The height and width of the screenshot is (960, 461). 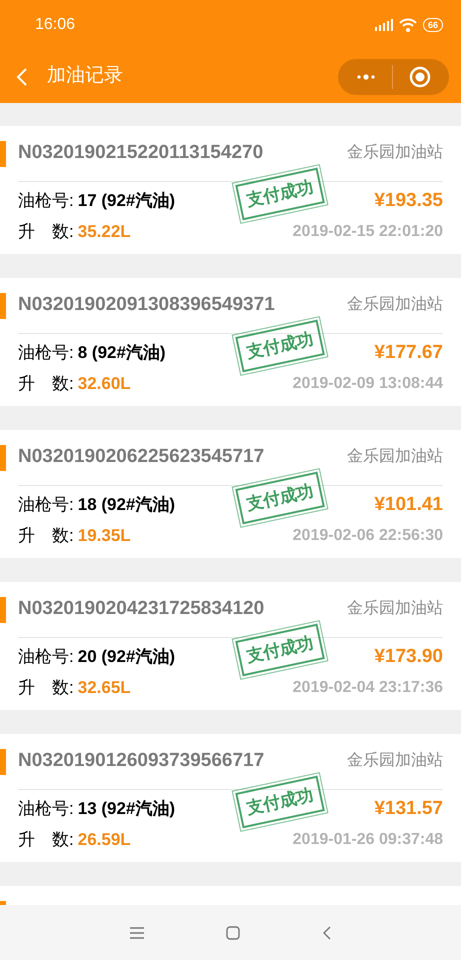 I want to click on volume-info: 升 数: 35.22L, so click(x=74, y=232).